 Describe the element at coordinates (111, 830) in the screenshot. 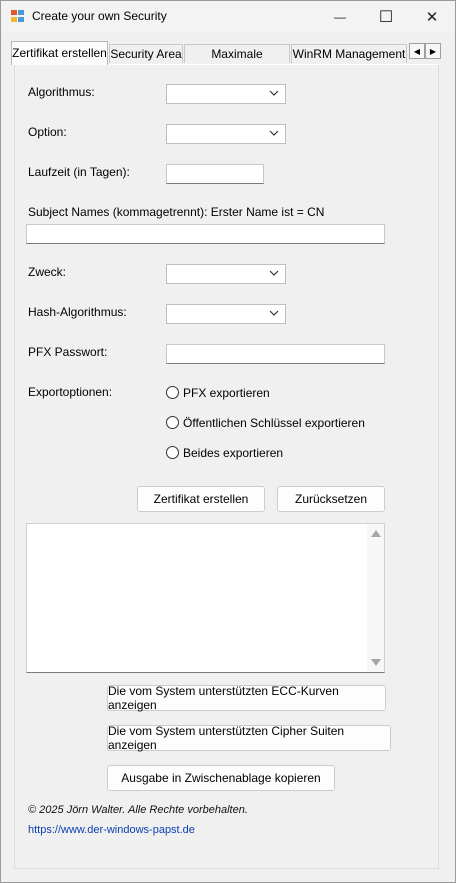

I see `website-link: https://www.der-windows-papst.de` at that location.